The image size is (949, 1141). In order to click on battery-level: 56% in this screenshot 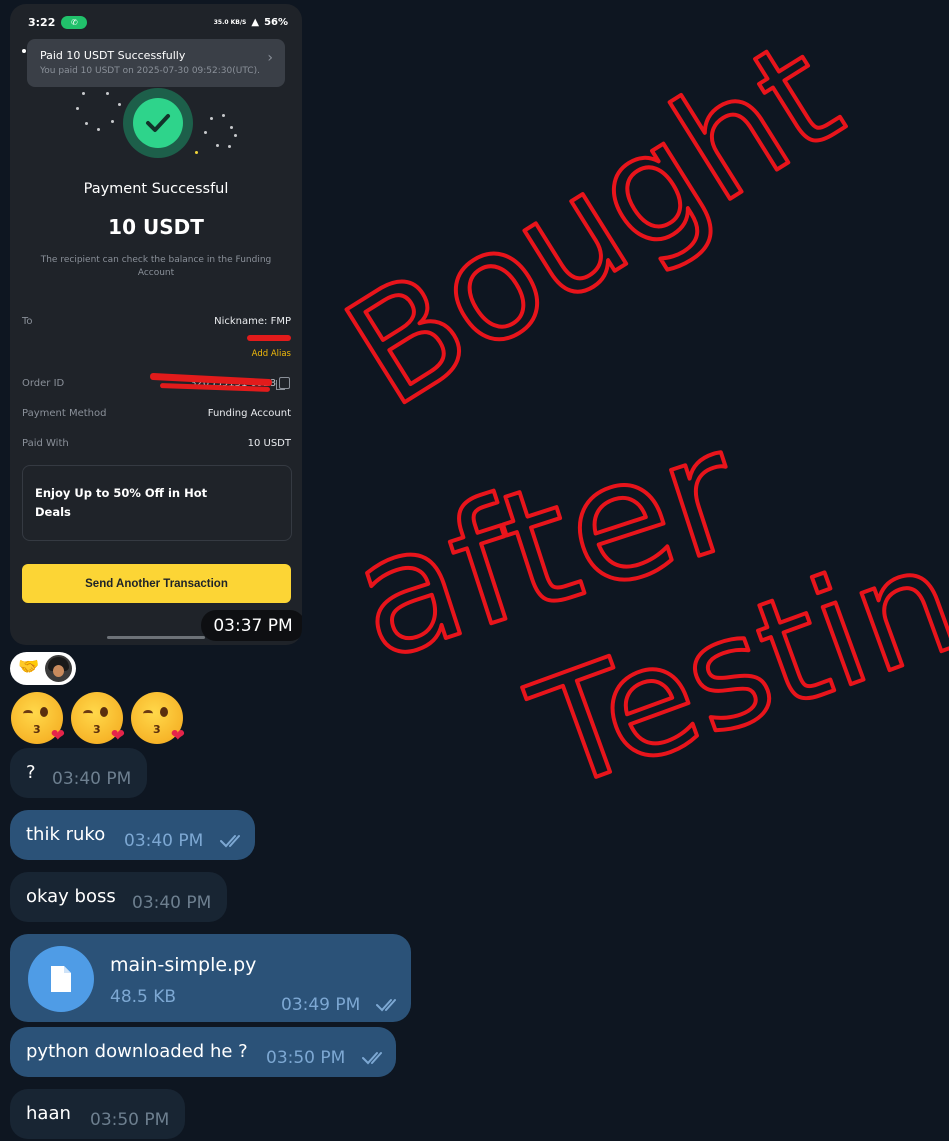, I will do `click(276, 22)`.